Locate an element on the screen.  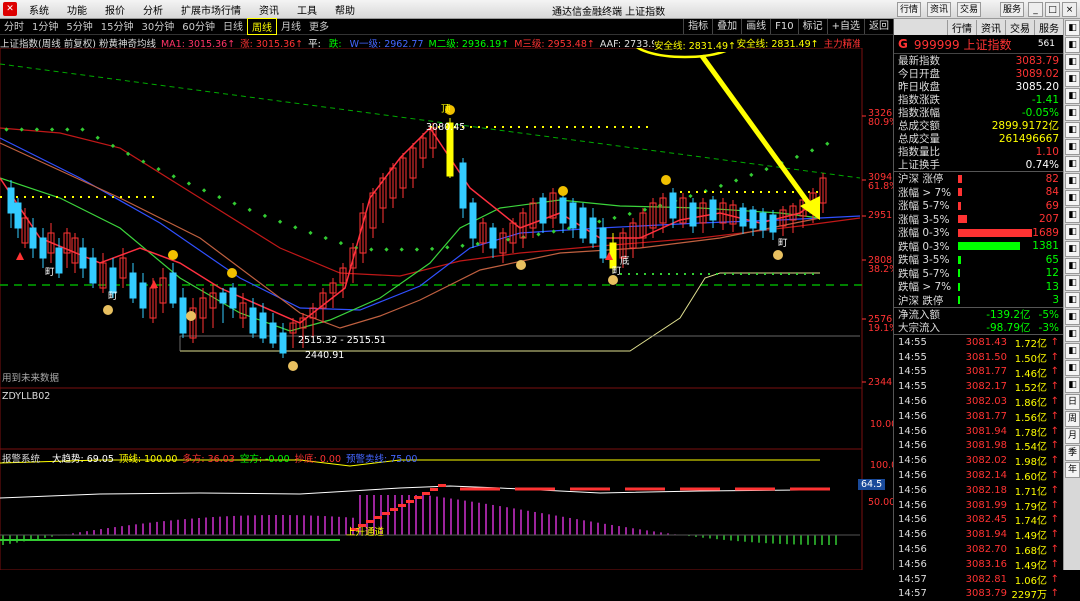
menu-item: 资讯 is located at coordinates (269, 9).